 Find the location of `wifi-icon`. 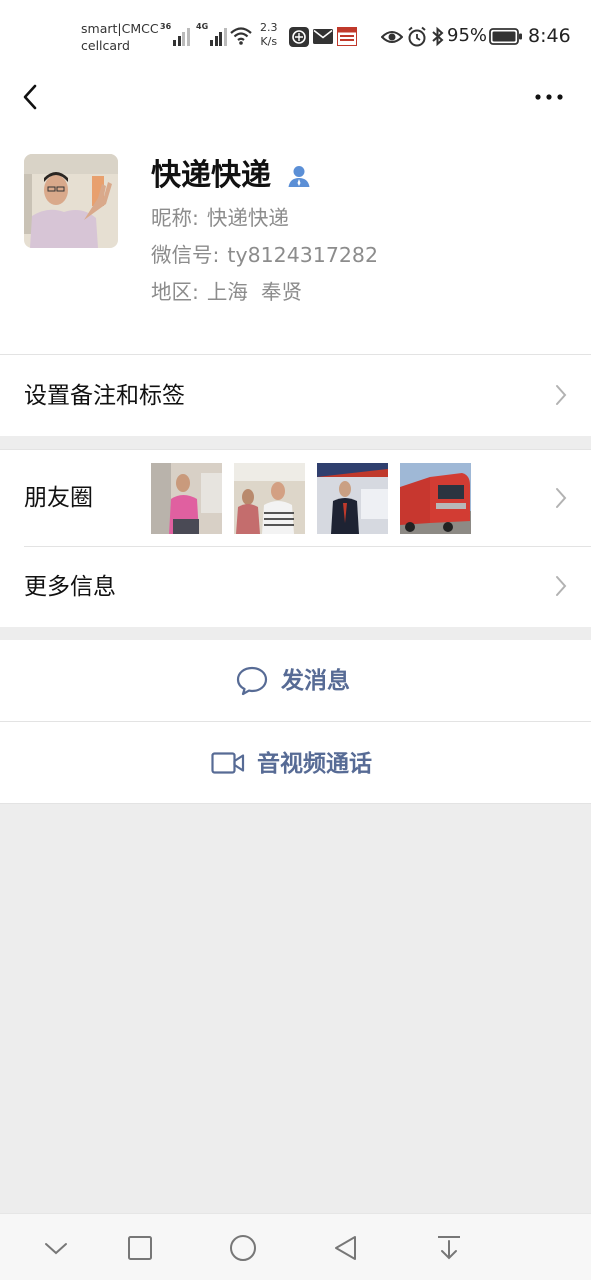

wifi-icon is located at coordinates (241, 36).